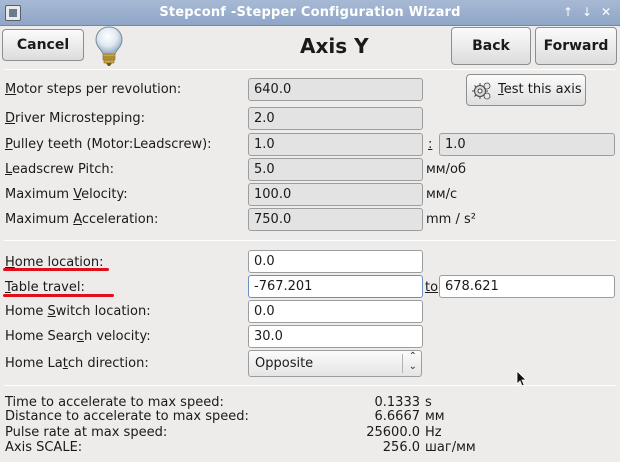 This screenshot has width=620, height=462. What do you see at coordinates (127, 416) in the screenshot?
I see `stat-distance-label: Distance to accelerate to max speed:` at bounding box center [127, 416].